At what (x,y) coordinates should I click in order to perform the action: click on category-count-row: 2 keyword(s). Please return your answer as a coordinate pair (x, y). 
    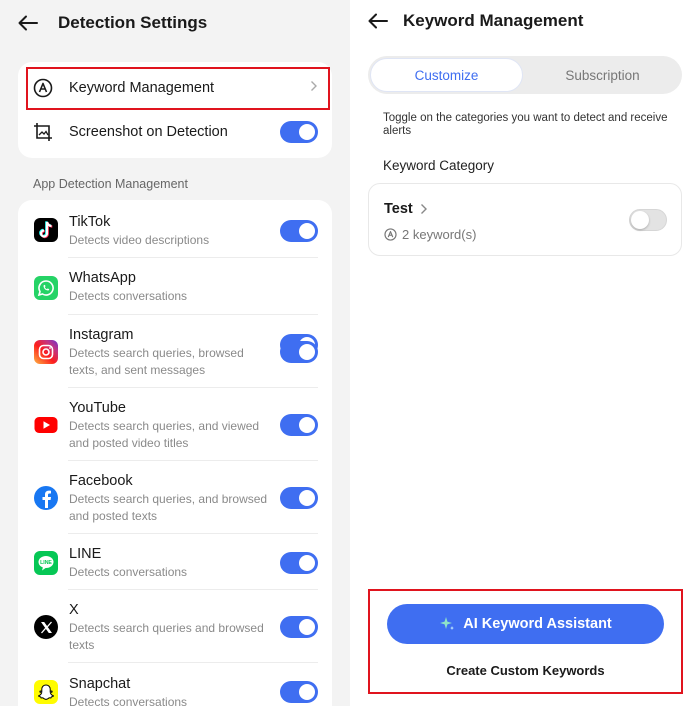
    Looking at the image, I should click on (430, 234).